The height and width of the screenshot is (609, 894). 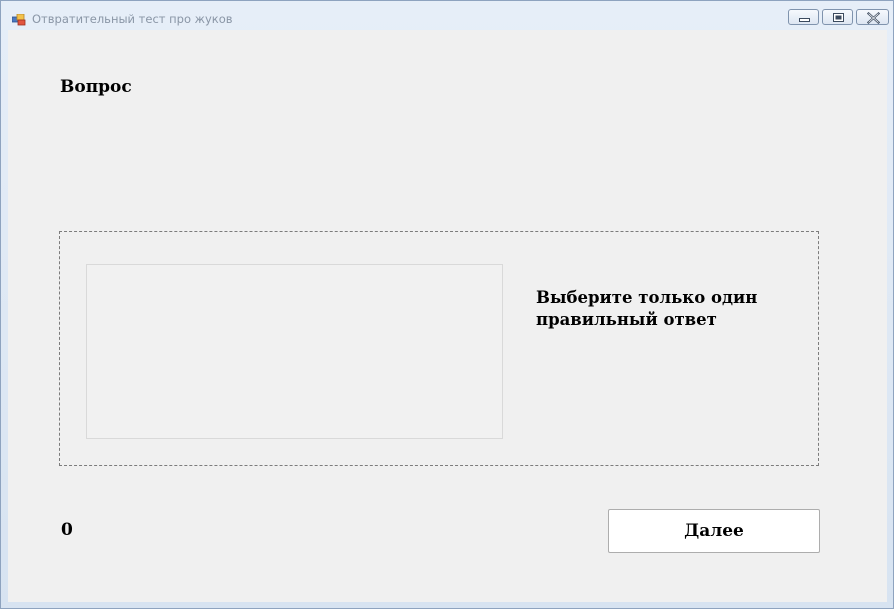 I want to click on close-icon, so click(x=873, y=18).